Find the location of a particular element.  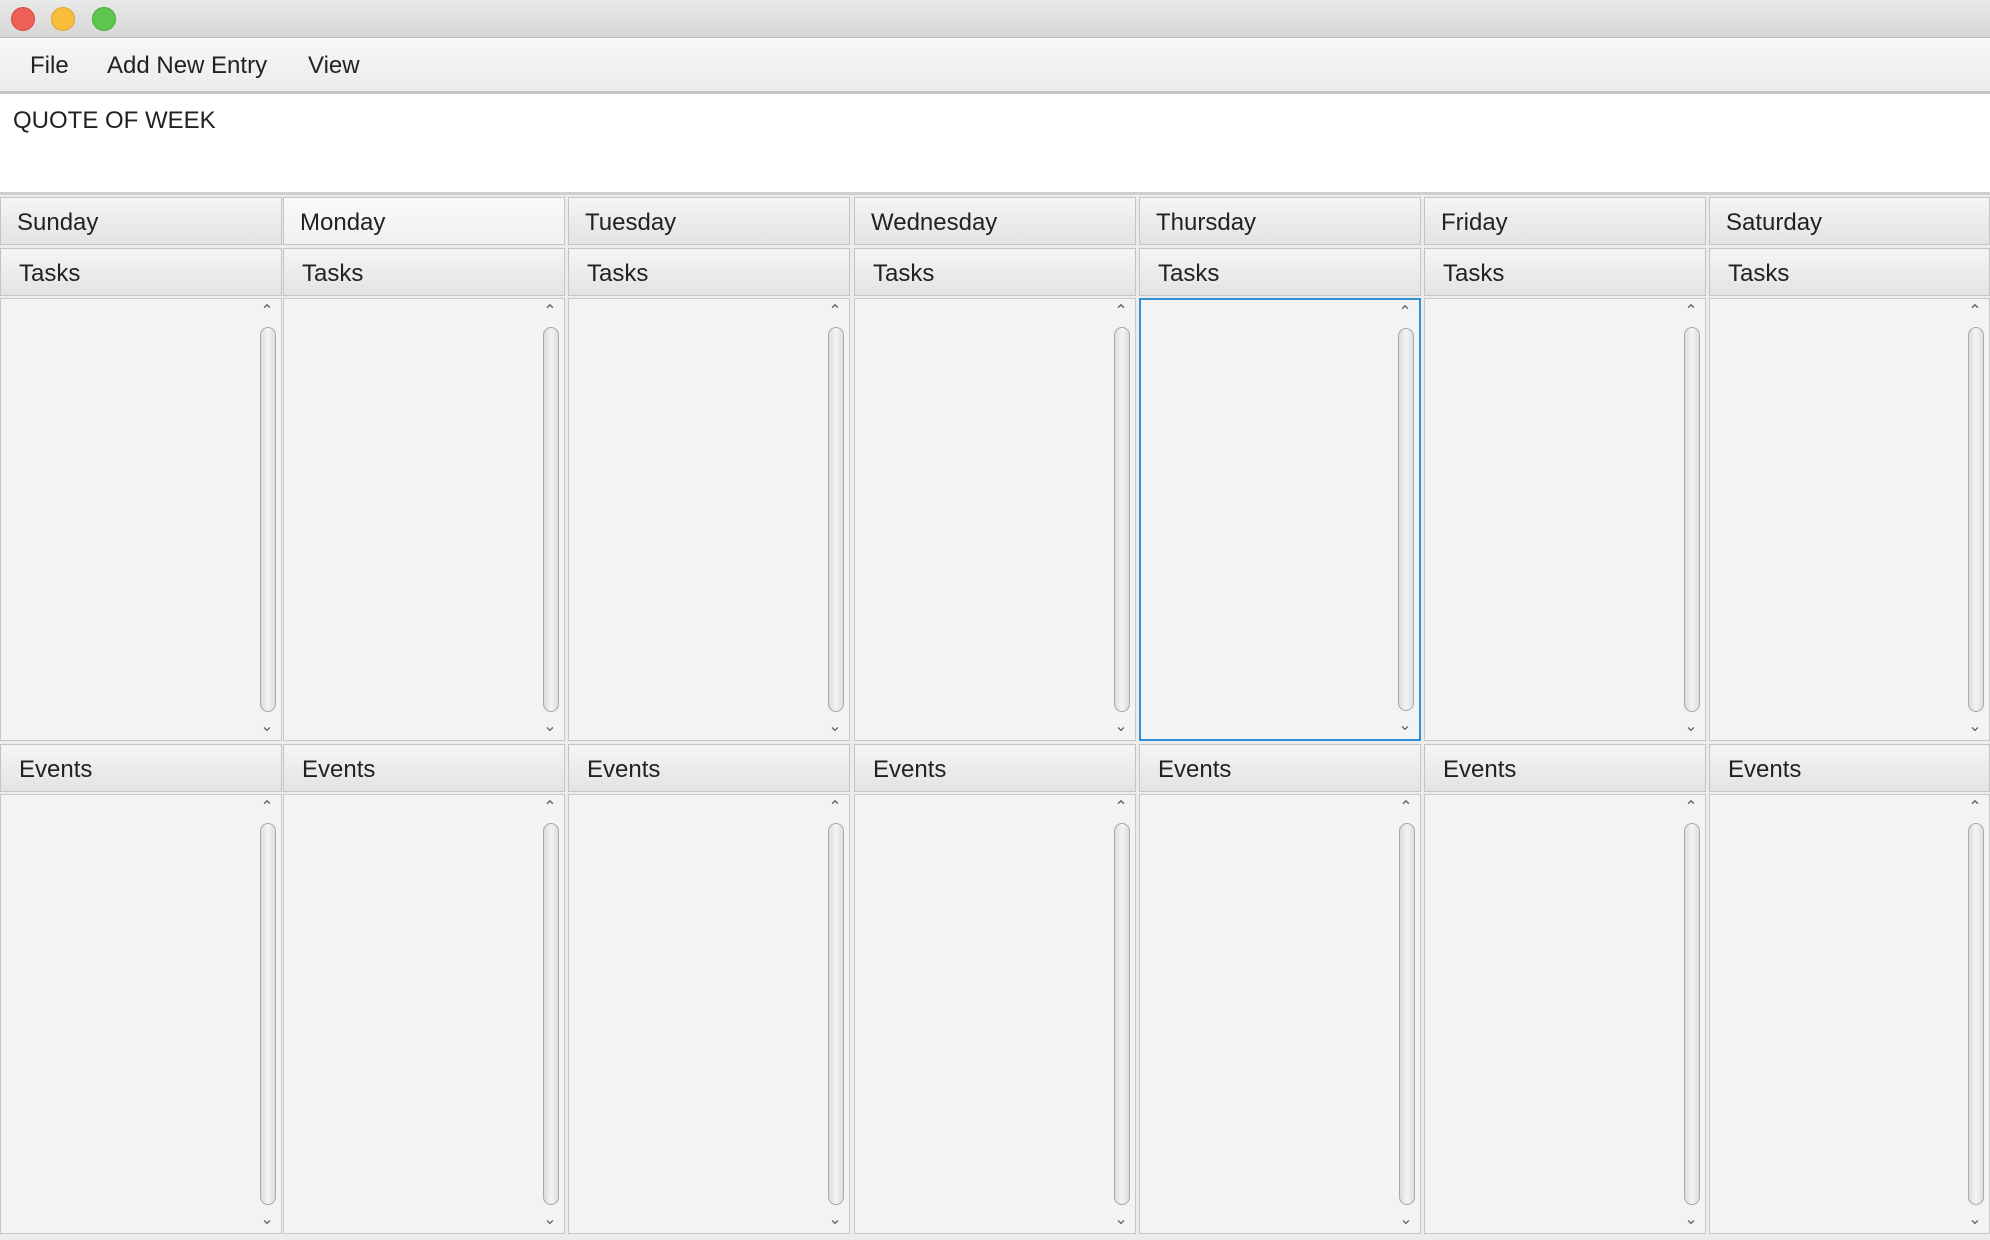

events-list-friday: ⌃ ⌄ is located at coordinates (1565, 1014).